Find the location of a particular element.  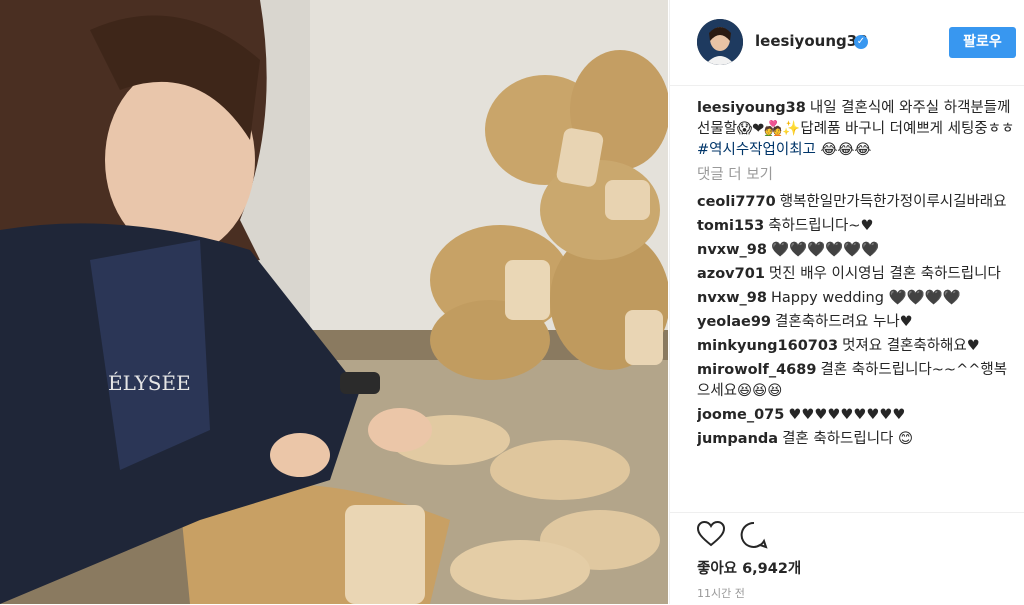

comment-text: 결혼축하드려요 누나♥ is located at coordinates (844, 322).